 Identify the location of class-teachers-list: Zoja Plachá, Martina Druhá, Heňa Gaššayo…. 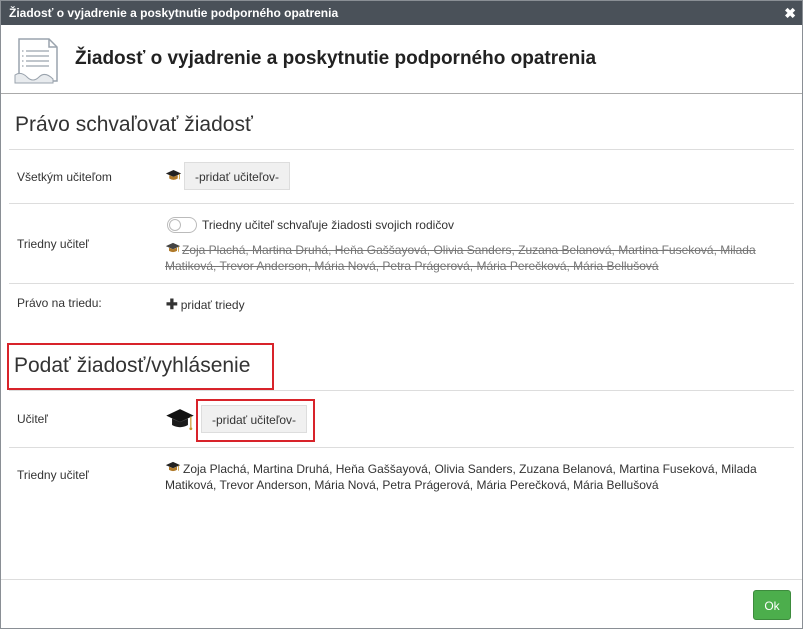
(470, 477).